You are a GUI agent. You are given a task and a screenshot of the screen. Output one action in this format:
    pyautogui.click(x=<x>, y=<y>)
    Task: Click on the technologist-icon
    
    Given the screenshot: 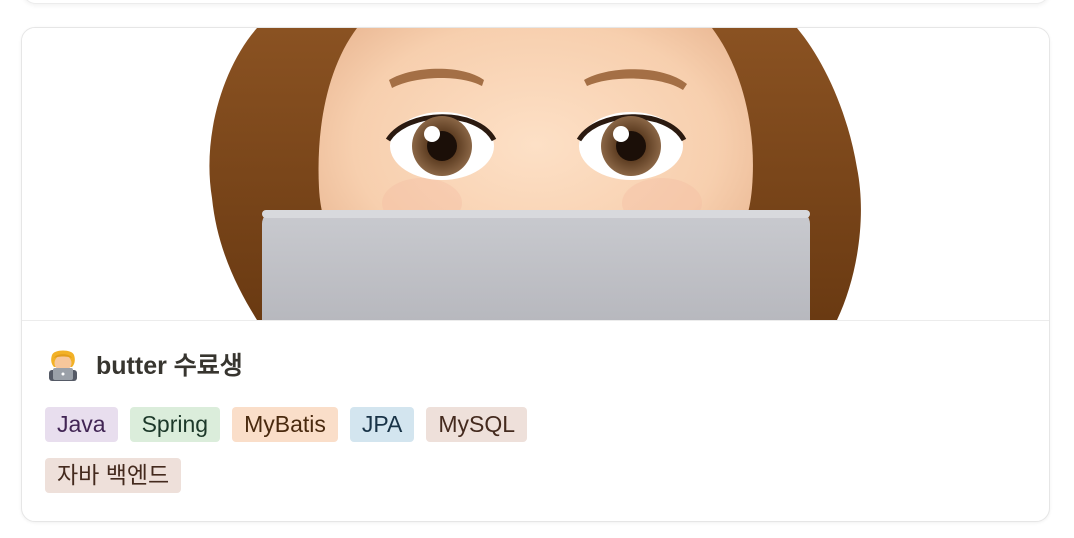 What is the action you would take?
    pyautogui.click(x=63, y=365)
    